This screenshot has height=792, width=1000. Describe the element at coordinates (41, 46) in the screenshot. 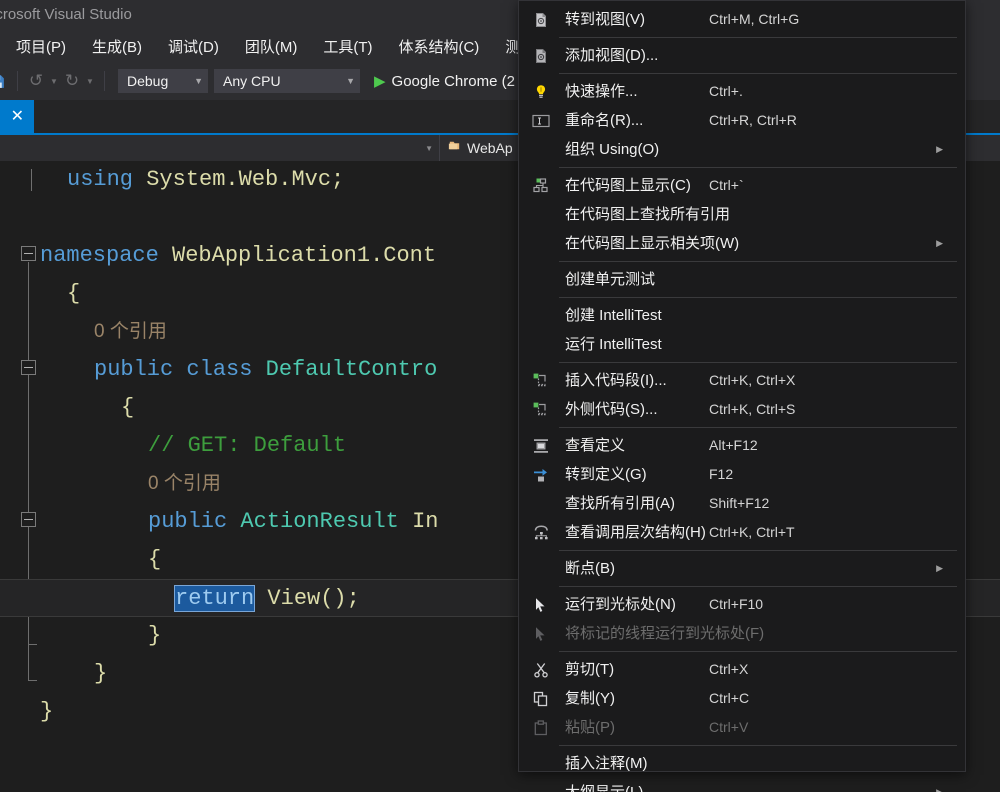

I see `menu-project: 项目(P)` at that location.